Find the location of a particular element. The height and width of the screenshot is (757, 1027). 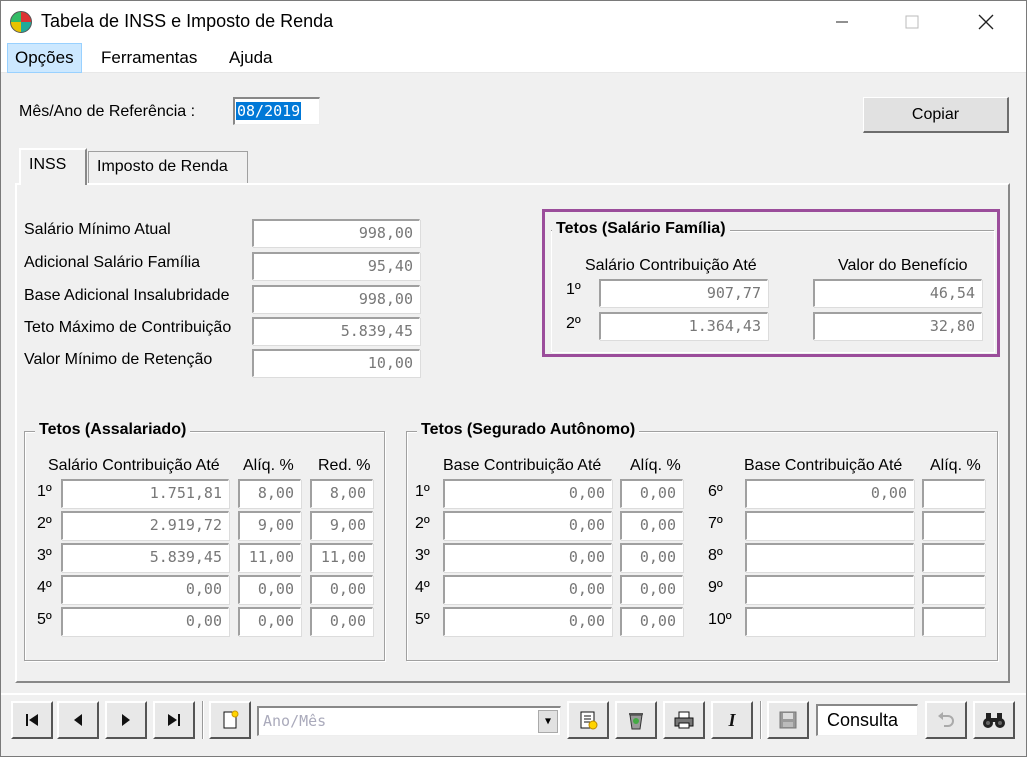

prev-record-button is located at coordinates (78, 720).